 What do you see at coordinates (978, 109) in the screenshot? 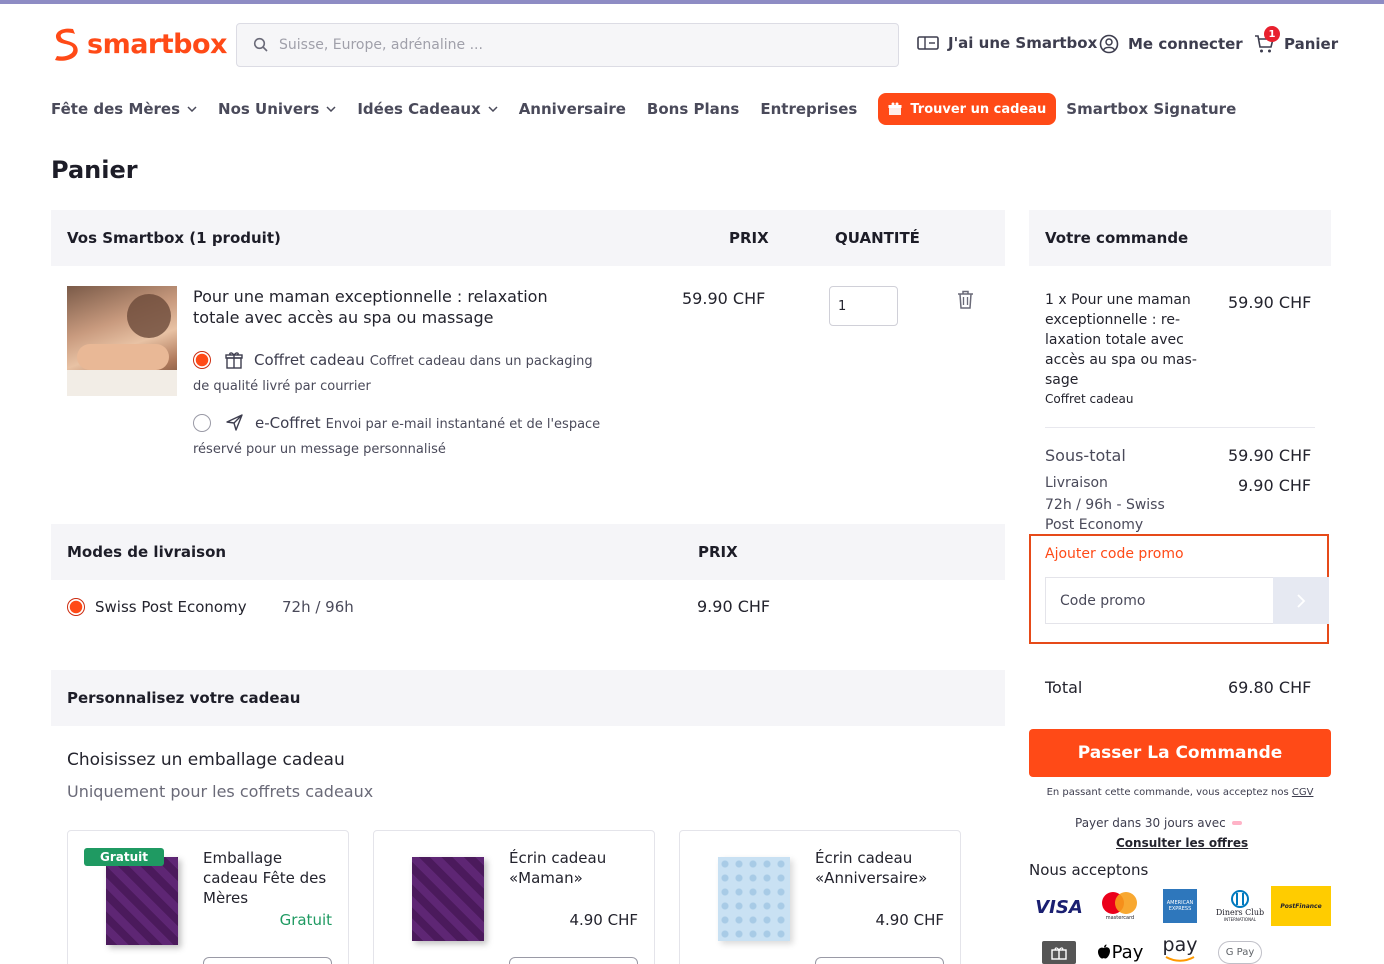
I see `find-gift-label: Trouver un cadeau` at bounding box center [978, 109].